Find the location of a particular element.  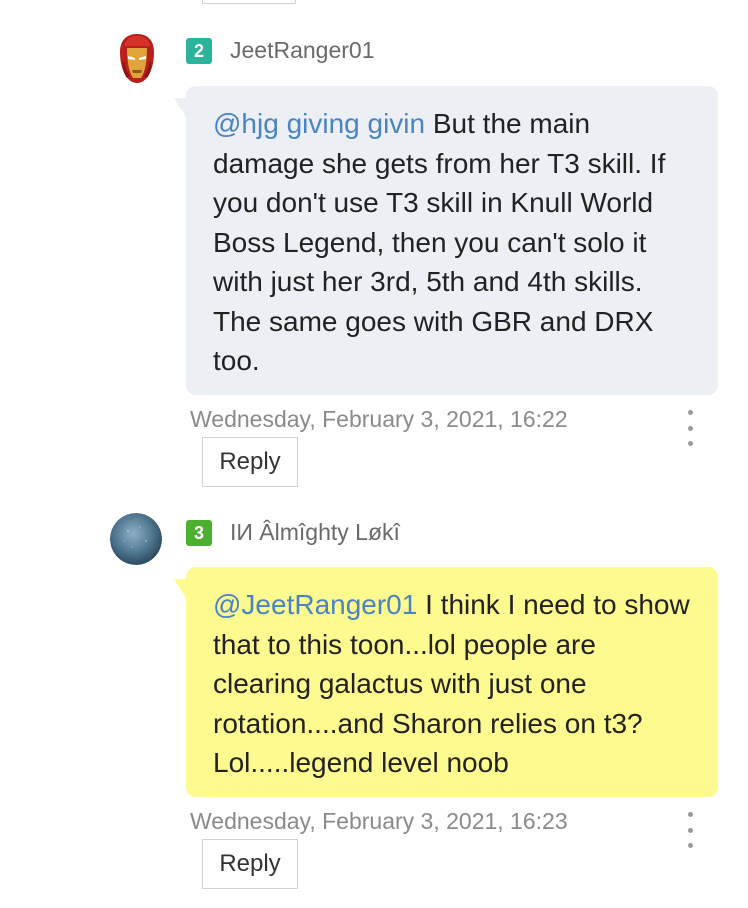

level-number: 3 is located at coordinates (198, 533).